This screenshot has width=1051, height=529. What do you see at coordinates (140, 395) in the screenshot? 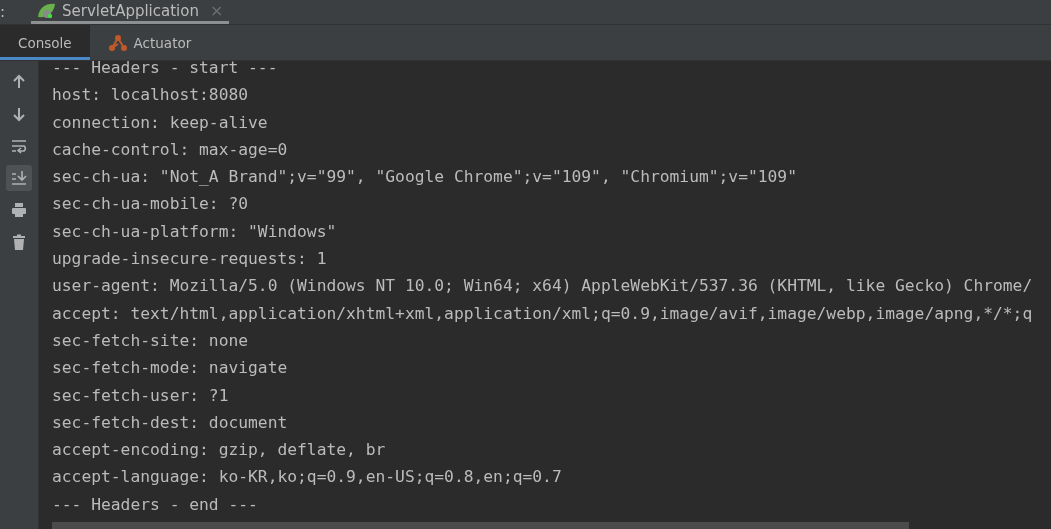
I see `console-line: sec-fetch-user: ?1` at bounding box center [140, 395].